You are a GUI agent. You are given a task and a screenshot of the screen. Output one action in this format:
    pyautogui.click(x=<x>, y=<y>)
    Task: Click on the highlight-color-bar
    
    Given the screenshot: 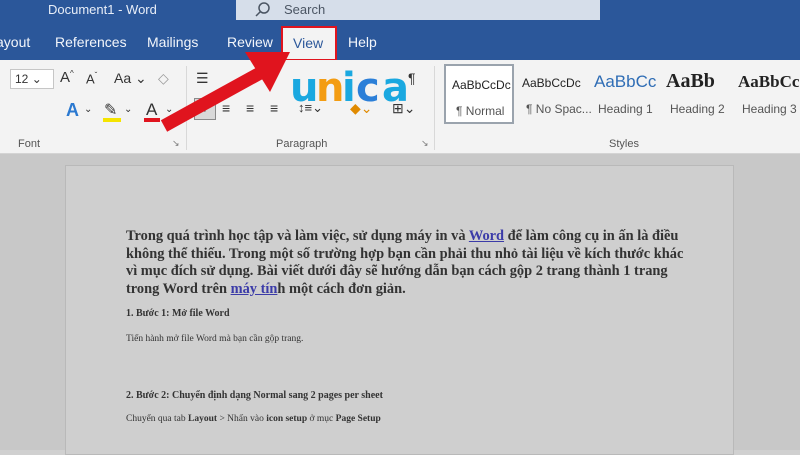 What is the action you would take?
    pyautogui.click(x=112, y=120)
    